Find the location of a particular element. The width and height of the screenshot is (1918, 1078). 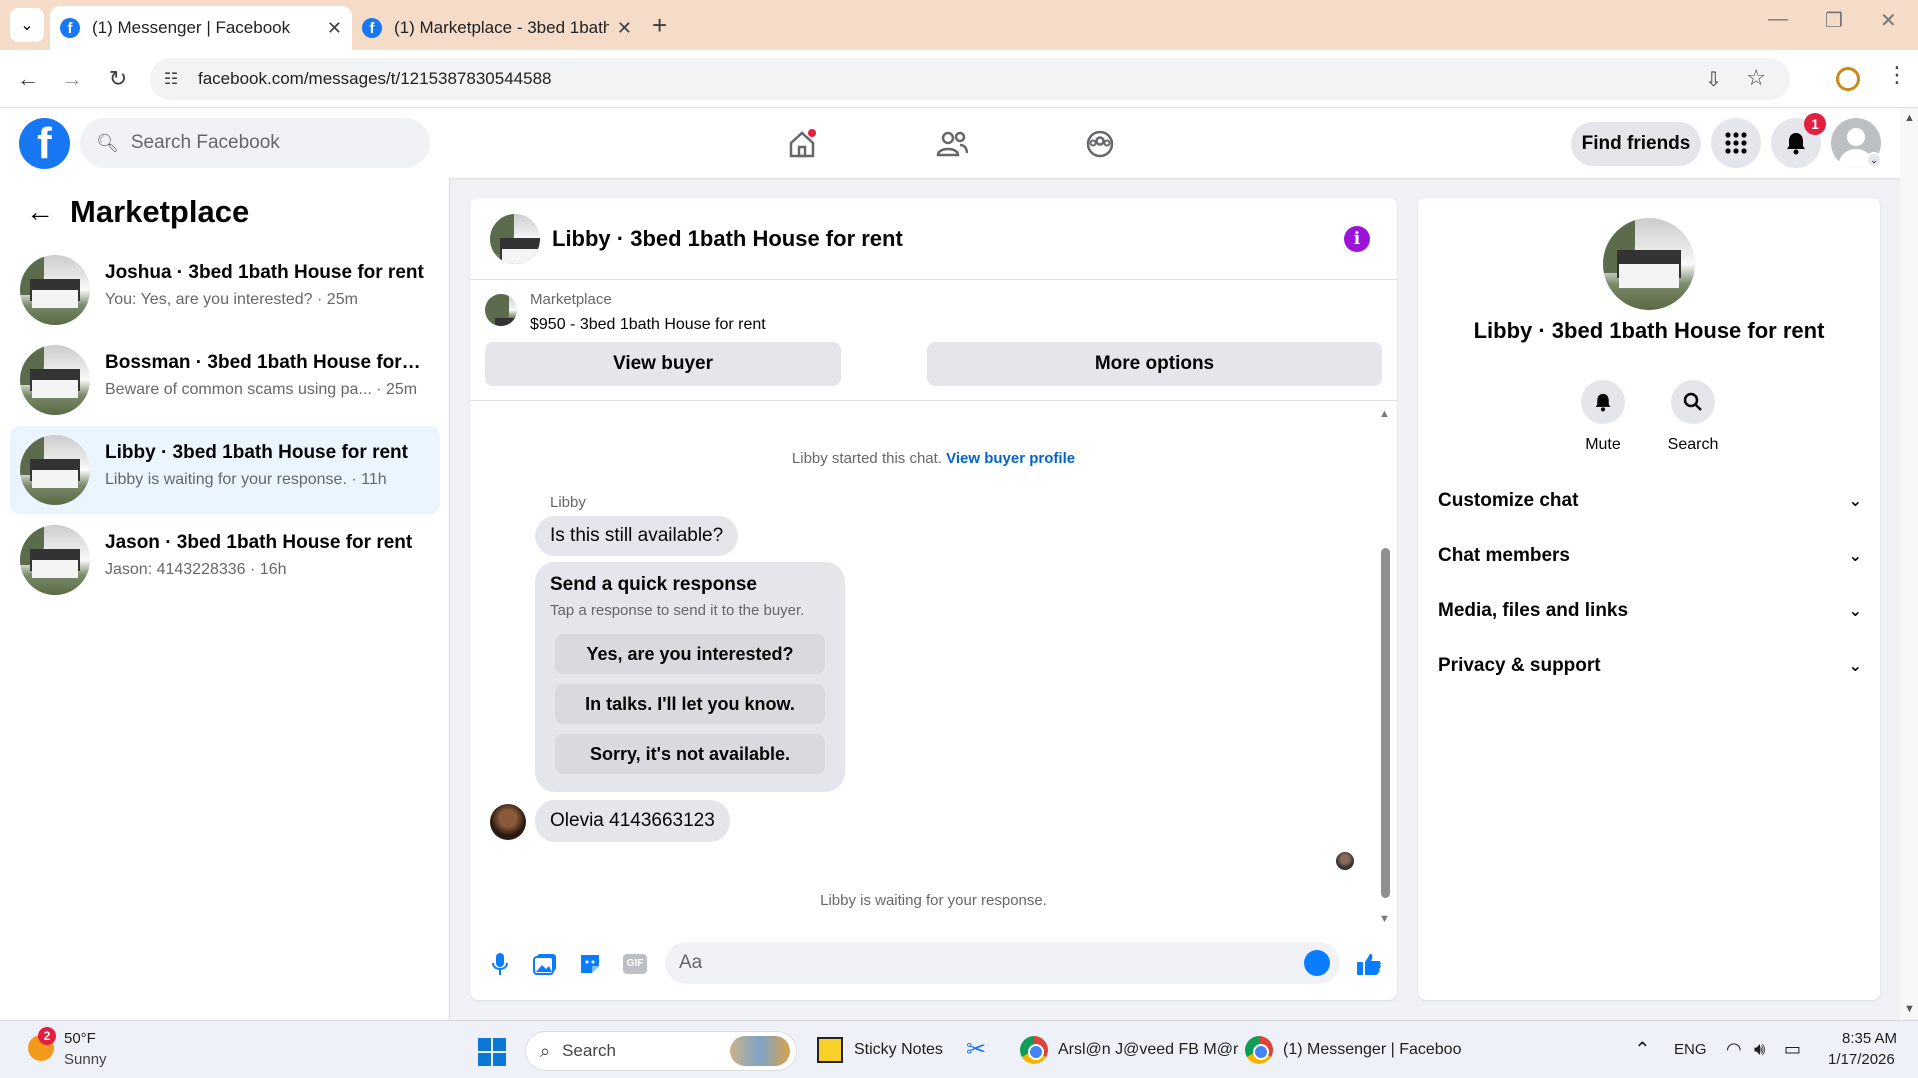

sender-avatar is located at coordinates (508, 822).